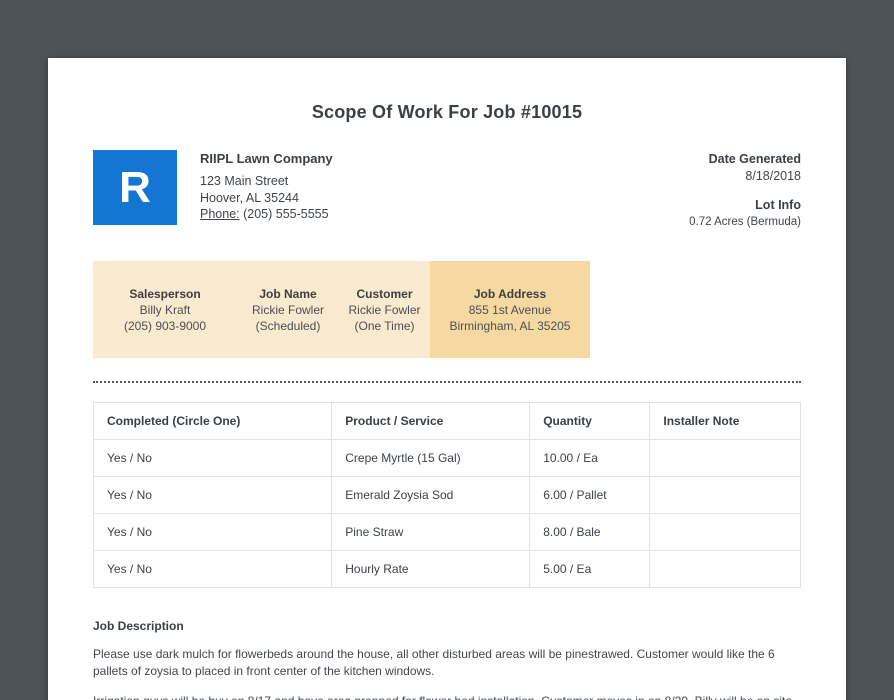 This screenshot has height=700, width=894. I want to click on company-address-line2: Hoover, AL 35244, so click(249, 197).